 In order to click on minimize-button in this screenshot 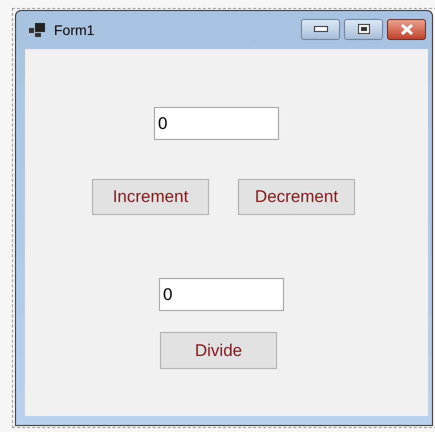, I will do `click(320, 29)`.